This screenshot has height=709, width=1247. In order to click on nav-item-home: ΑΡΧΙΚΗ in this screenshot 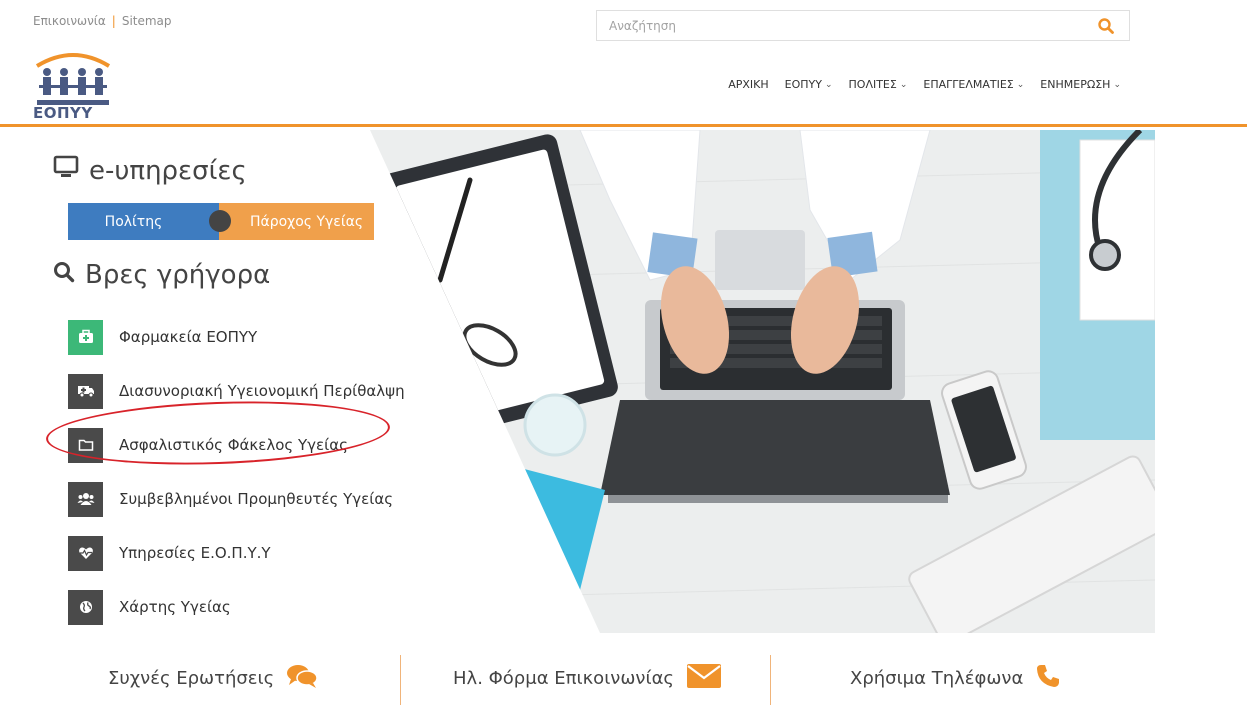, I will do `click(748, 84)`.